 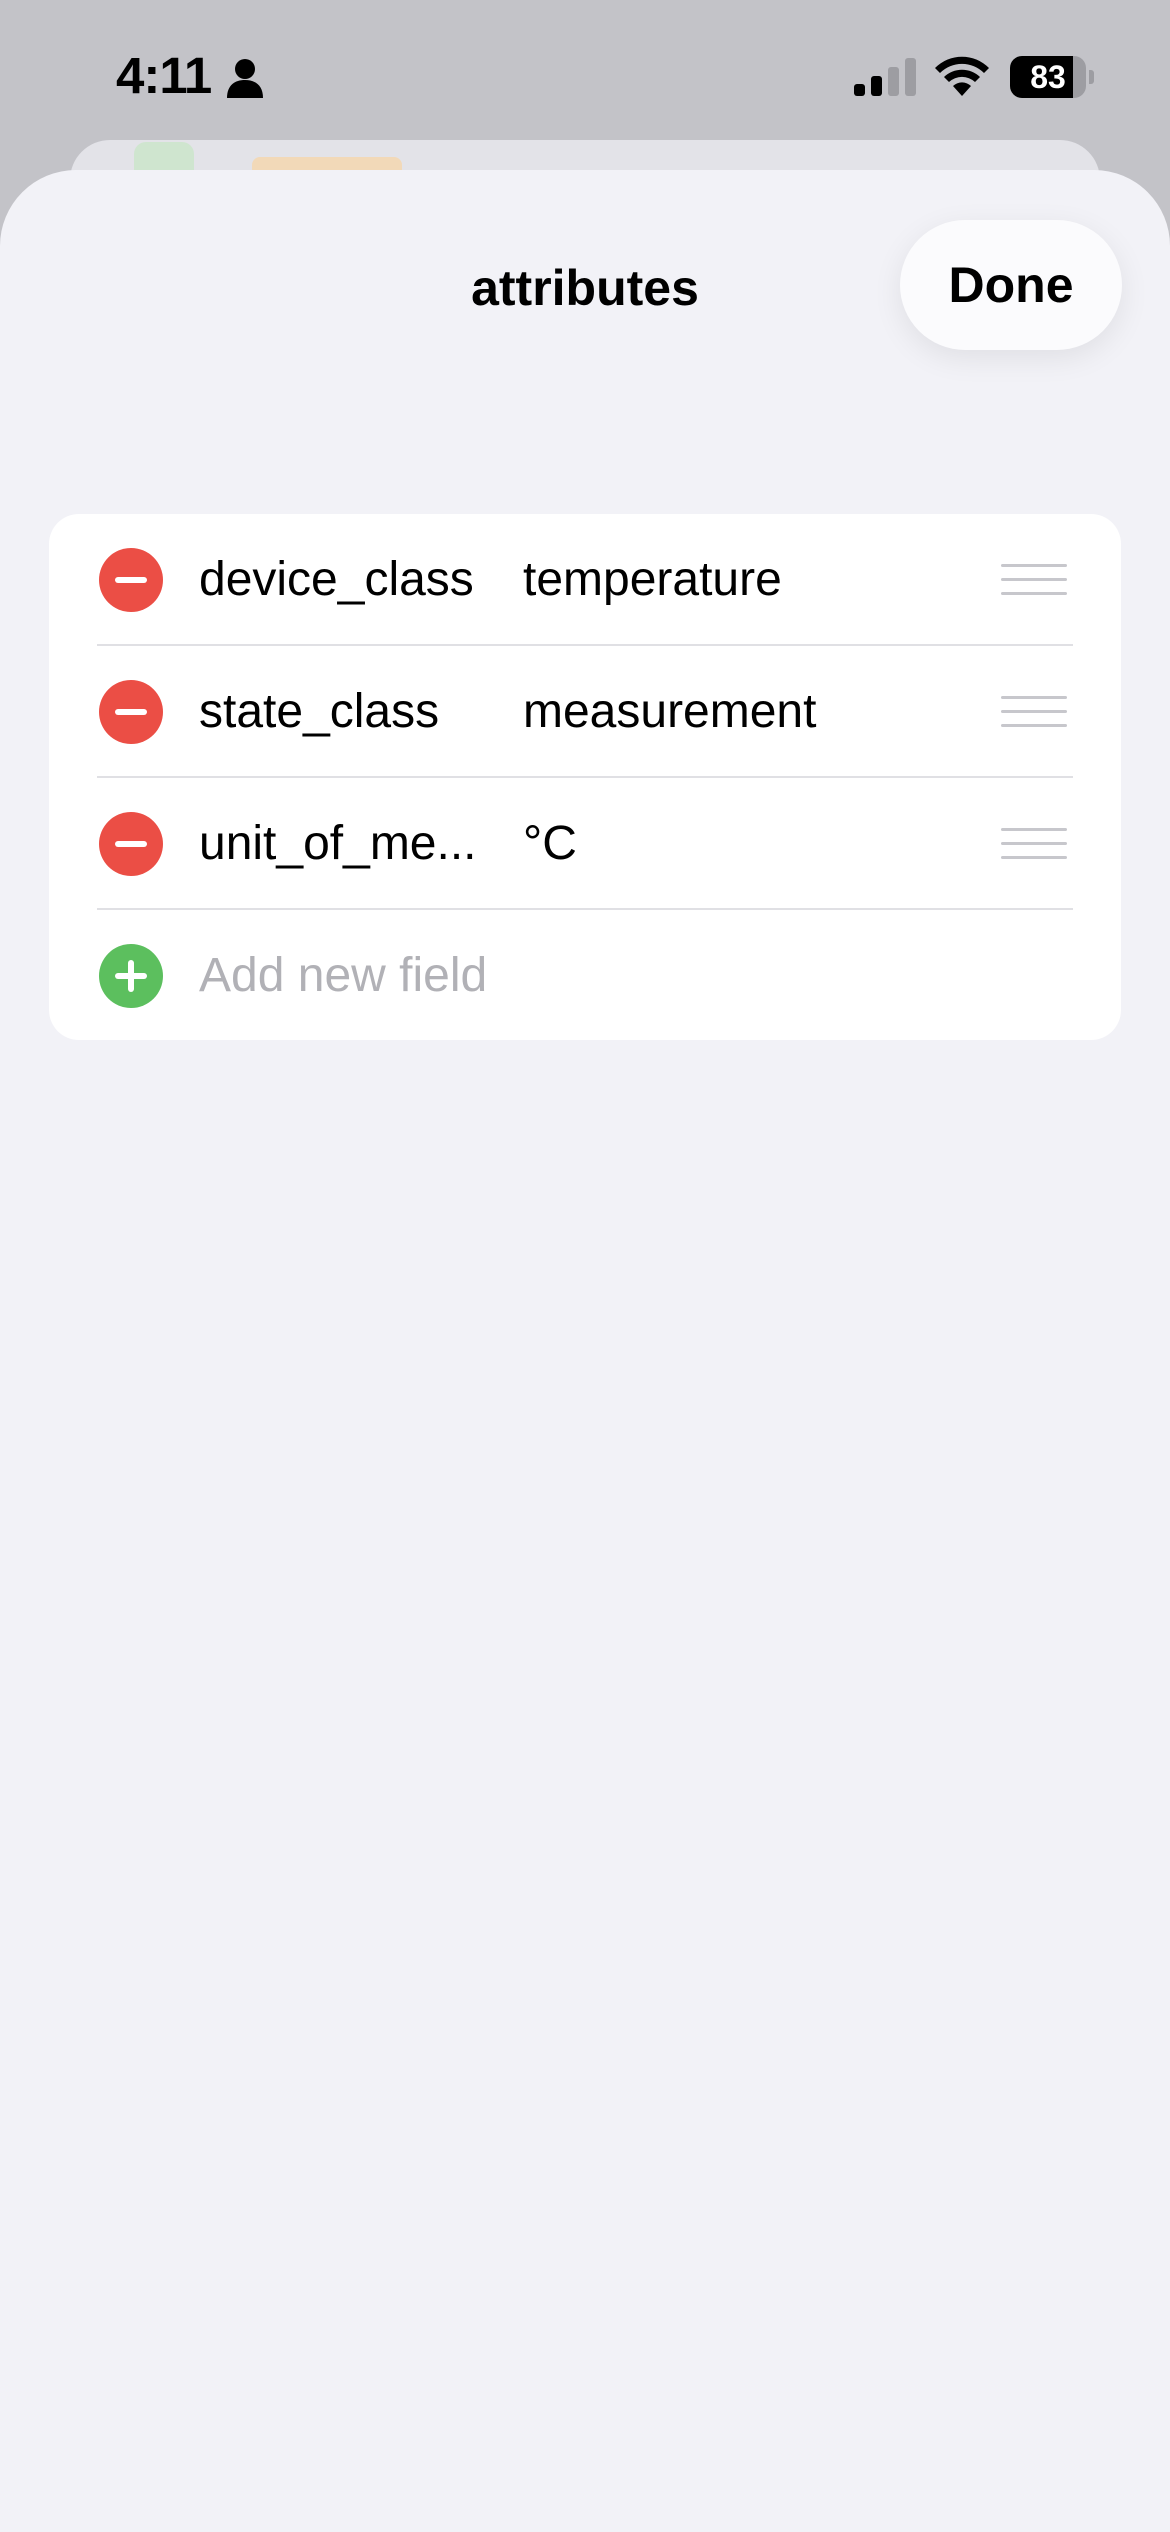 What do you see at coordinates (1091, 77) in the screenshot?
I see `battery-cap` at bounding box center [1091, 77].